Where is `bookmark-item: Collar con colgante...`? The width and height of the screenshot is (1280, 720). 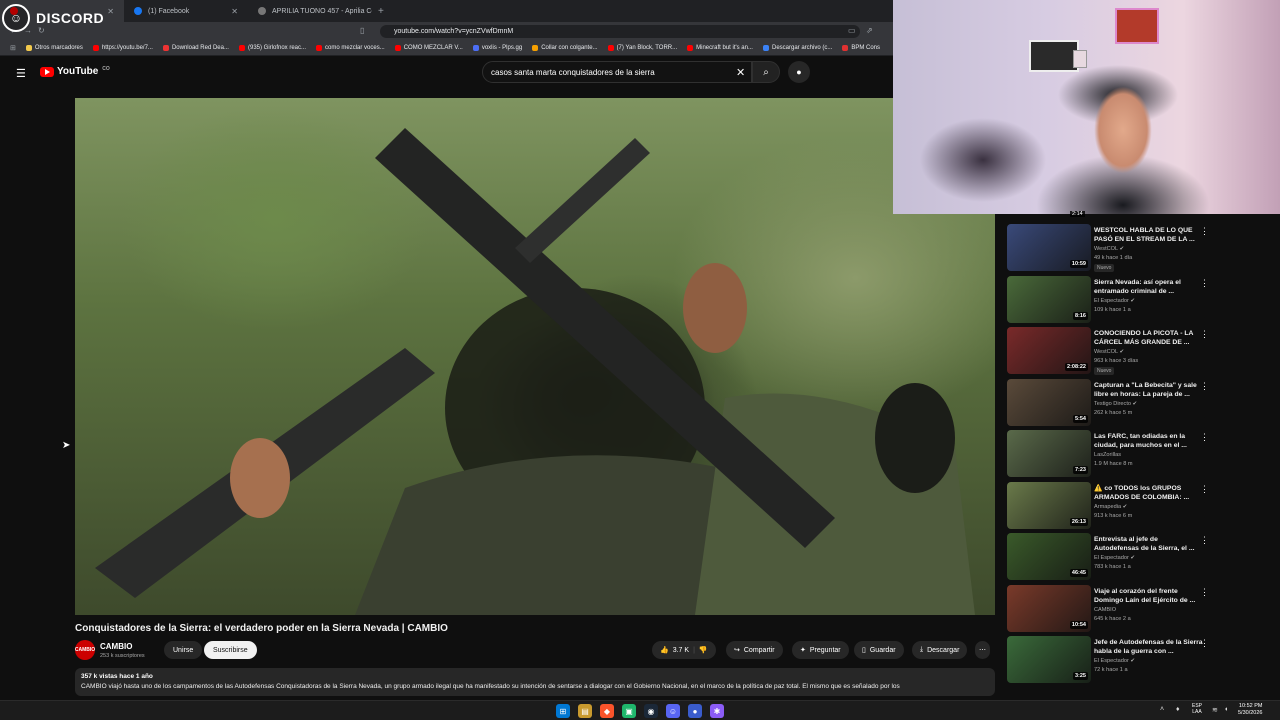
bookmark-item: Collar con colgante... is located at coordinates (565, 47).